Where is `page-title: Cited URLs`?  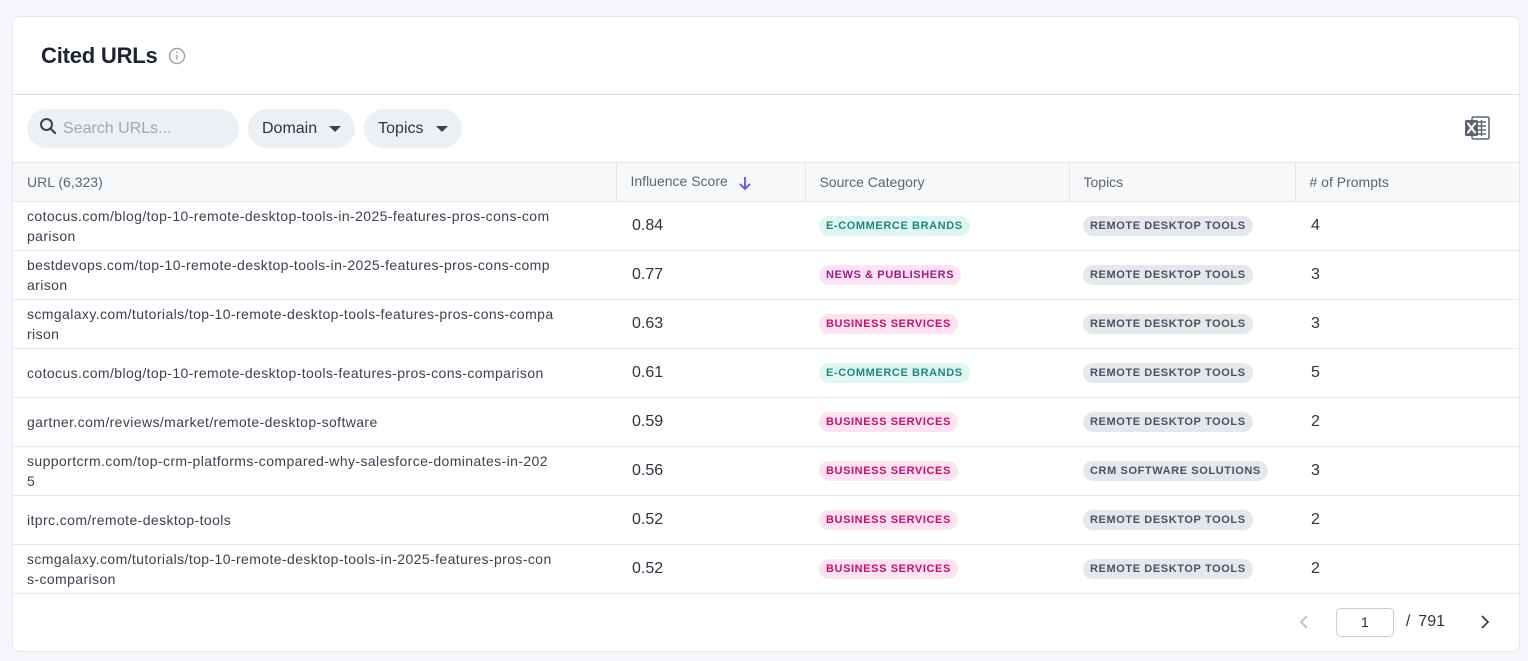
page-title: Cited URLs is located at coordinates (99, 55).